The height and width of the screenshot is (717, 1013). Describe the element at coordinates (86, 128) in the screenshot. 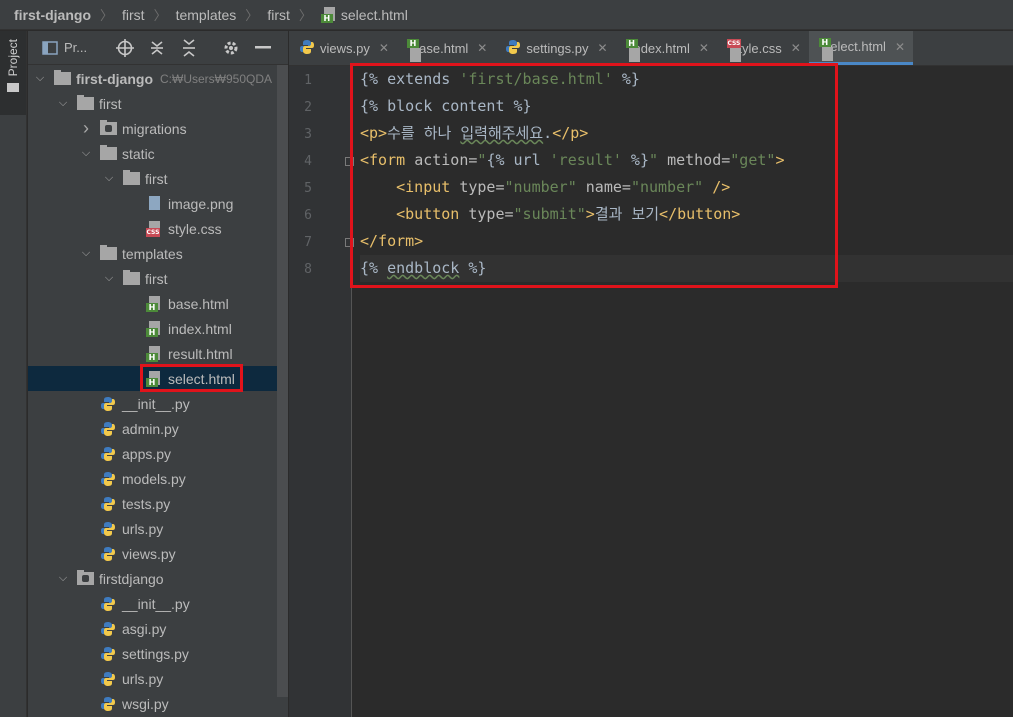

I see `chevron-right-icon: ›` at that location.